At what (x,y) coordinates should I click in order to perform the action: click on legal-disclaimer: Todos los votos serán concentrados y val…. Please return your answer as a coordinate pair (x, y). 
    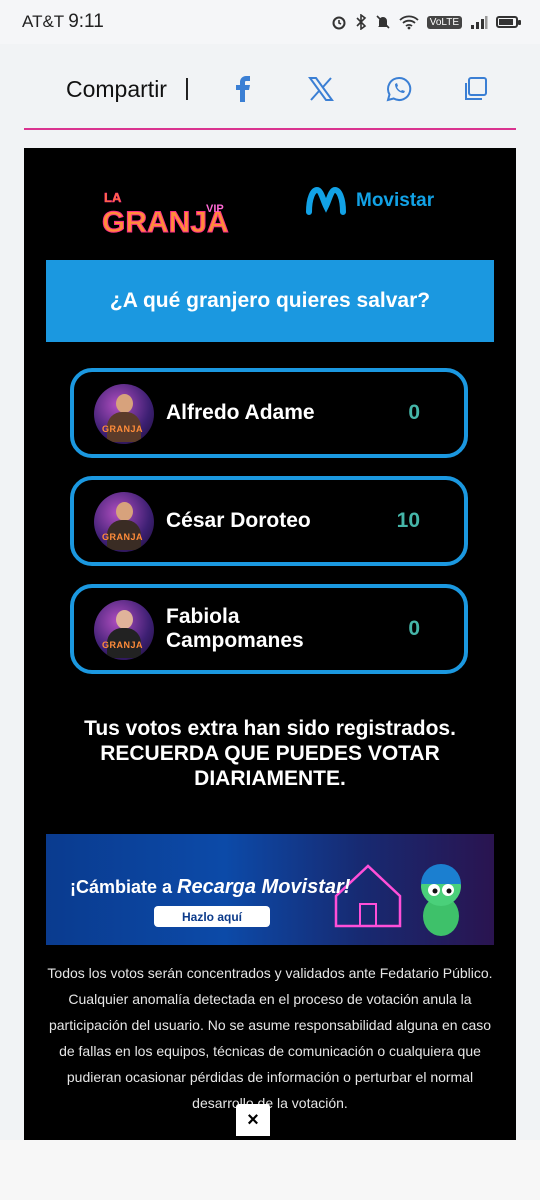
    Looking at the image, I should click on (270, 1038).